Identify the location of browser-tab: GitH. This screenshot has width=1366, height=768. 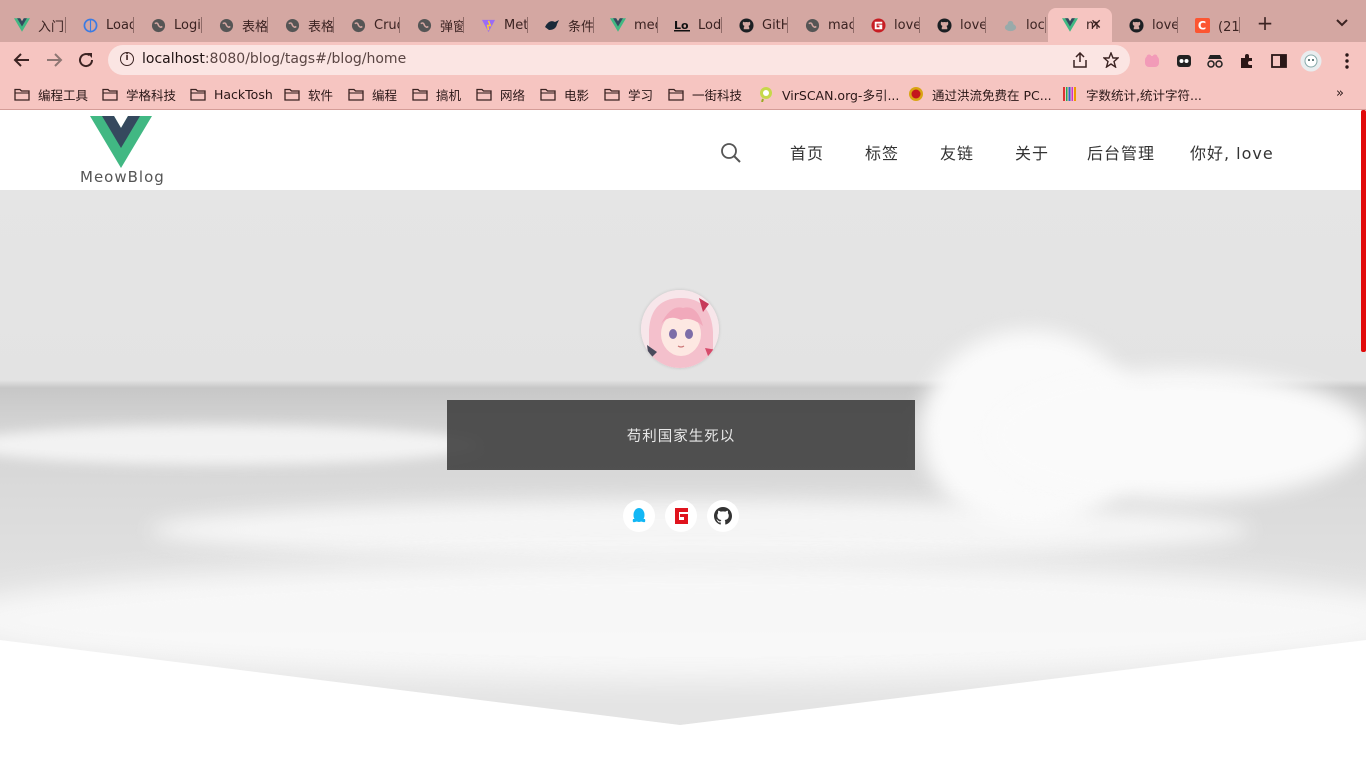
(756, 25).